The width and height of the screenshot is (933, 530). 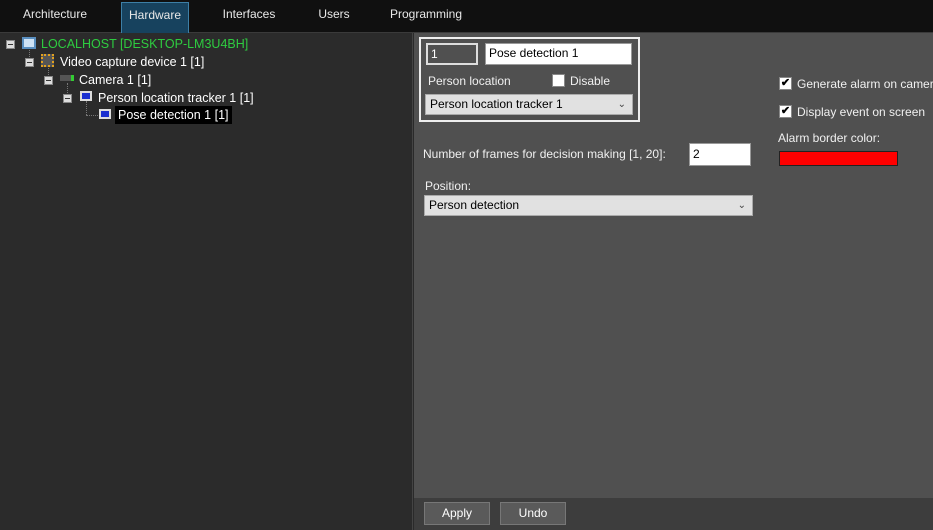 I want to click on tree-node-tracker: Person location tracker 1 [1], so click(x=176, y=98).